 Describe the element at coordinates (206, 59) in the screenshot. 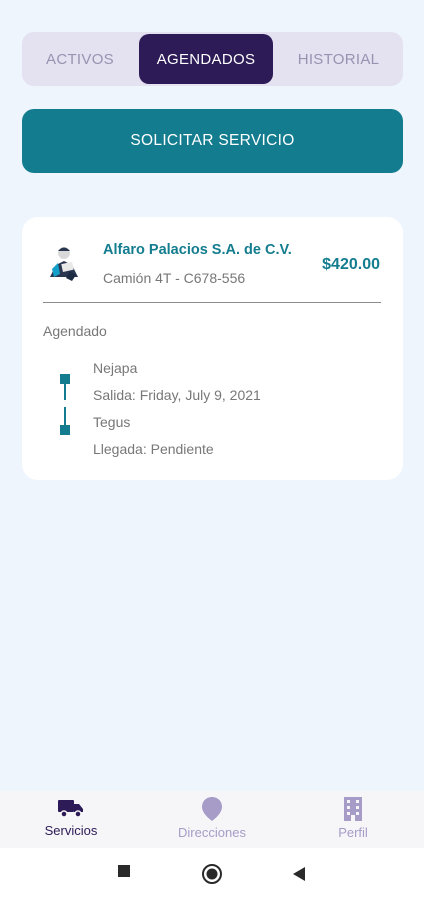

I see `tab-agendados: AGENDADOS` at that location.